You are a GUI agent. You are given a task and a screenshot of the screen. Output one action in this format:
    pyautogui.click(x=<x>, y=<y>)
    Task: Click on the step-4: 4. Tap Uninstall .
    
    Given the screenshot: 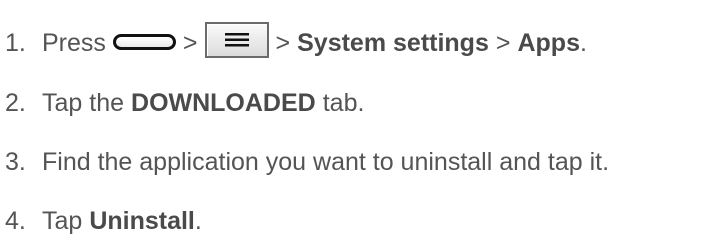 What is the action you would take?
    pyautogui.click(x=103, y=221)
    